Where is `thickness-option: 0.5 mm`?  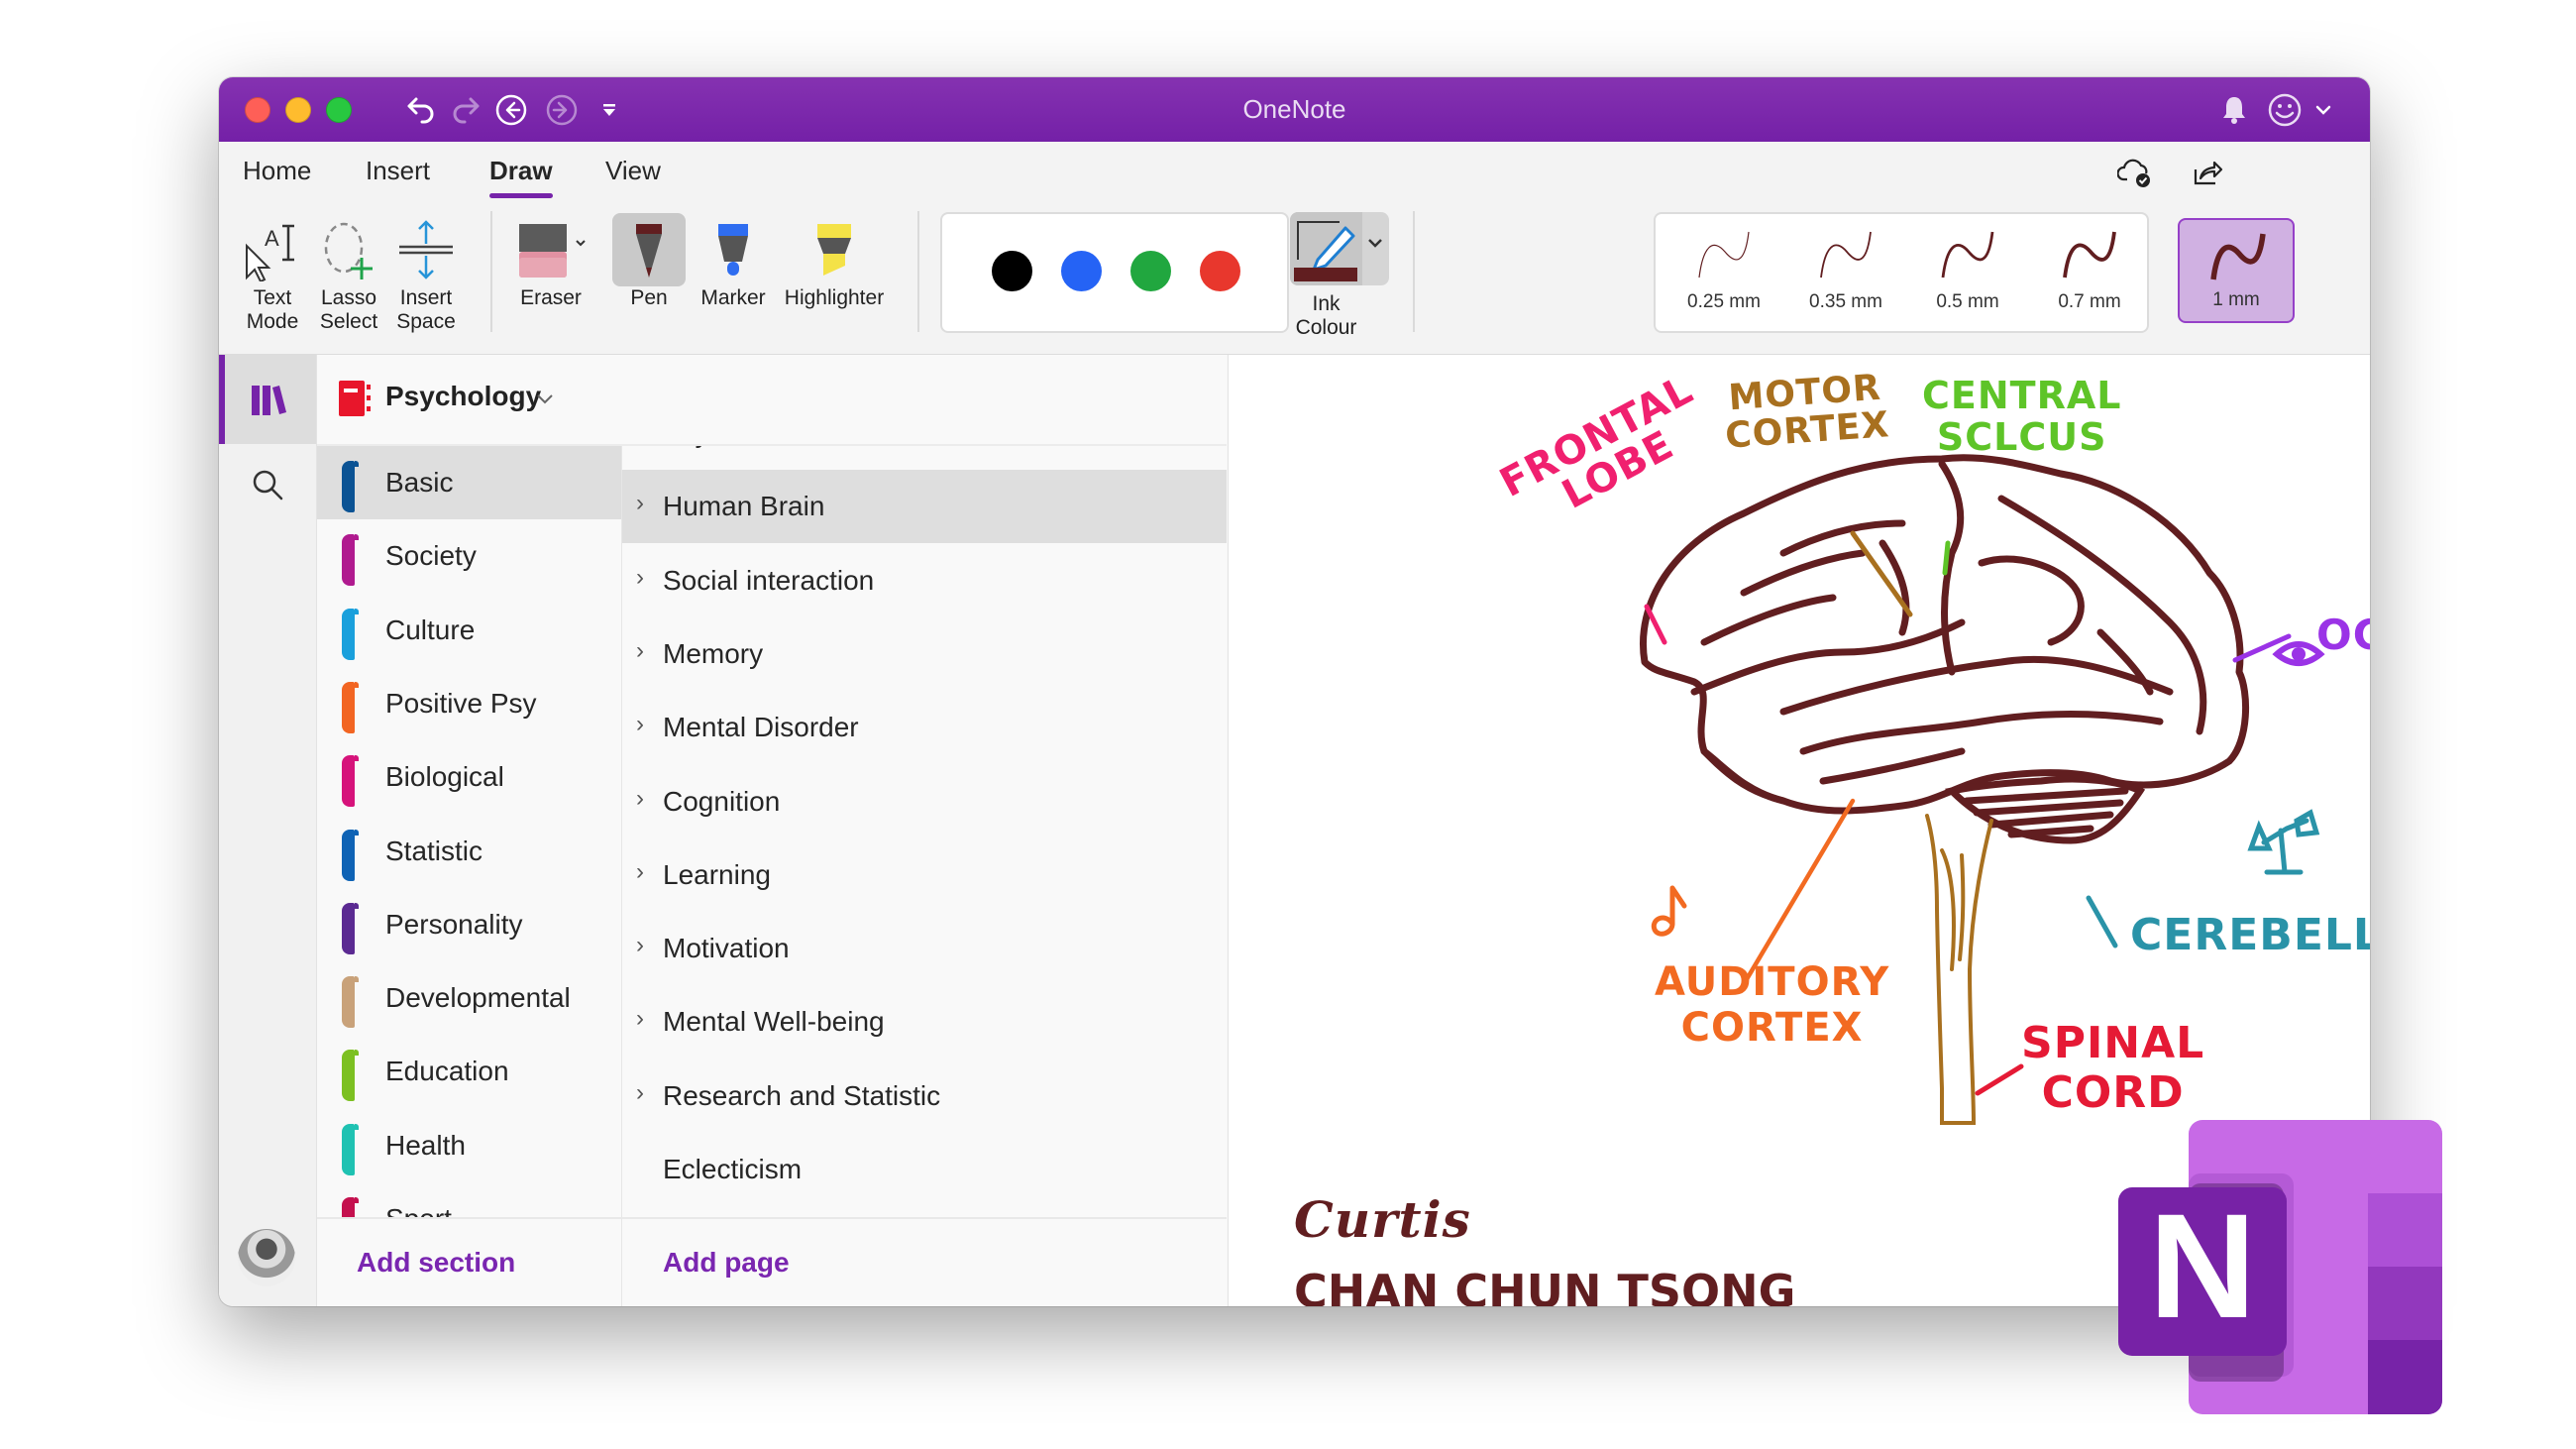
thickness-option: 0.5 mm is located at coordinates (1967, 270).